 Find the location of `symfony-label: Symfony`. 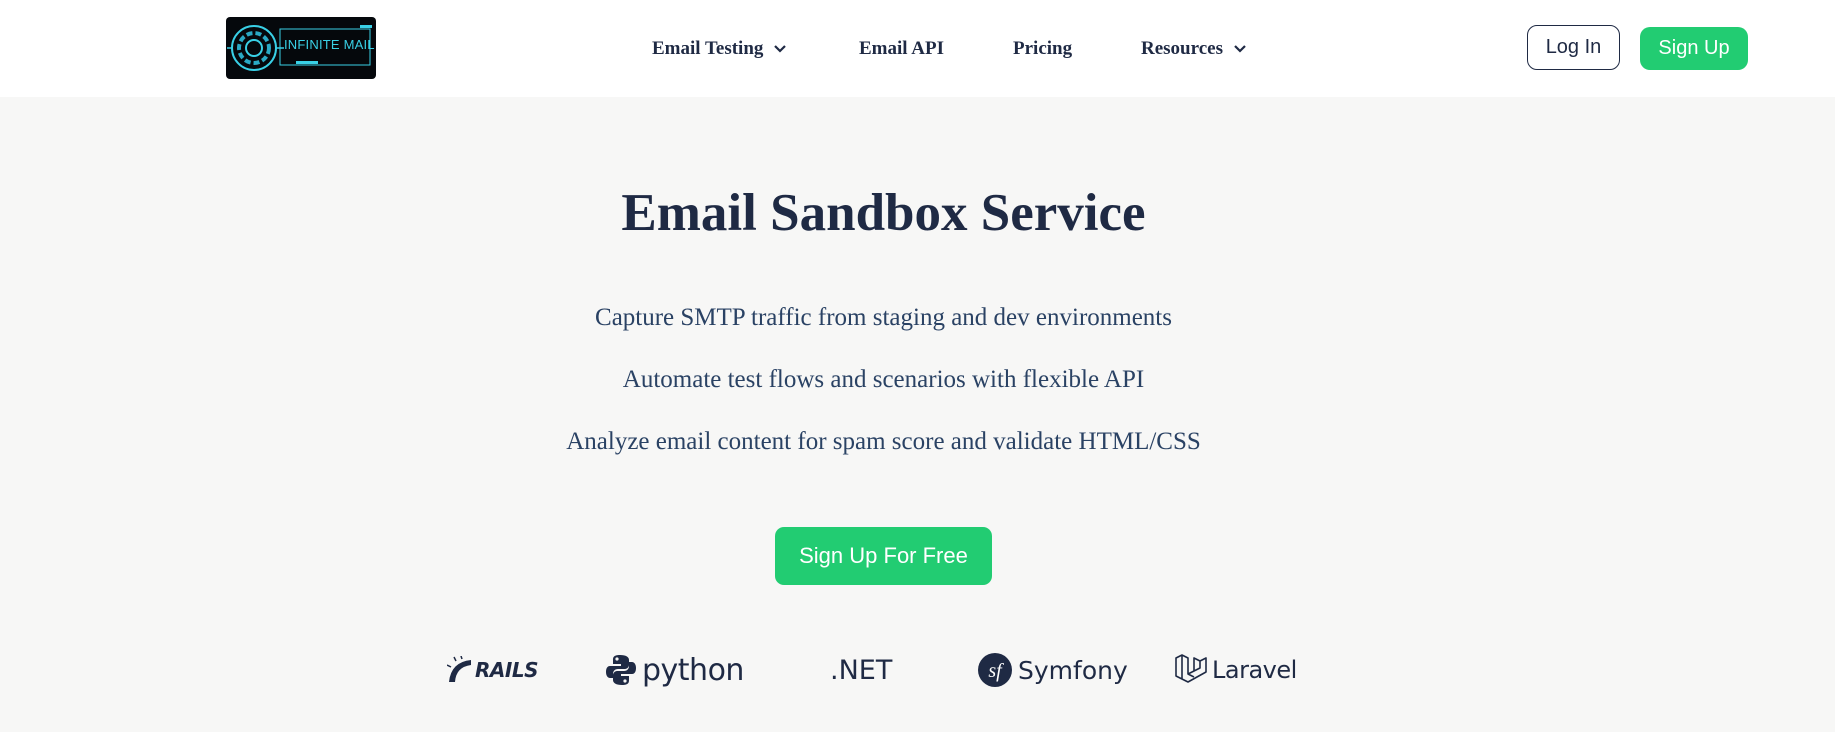

symfony-label: Symfony is located at coordinates (1073, 670).